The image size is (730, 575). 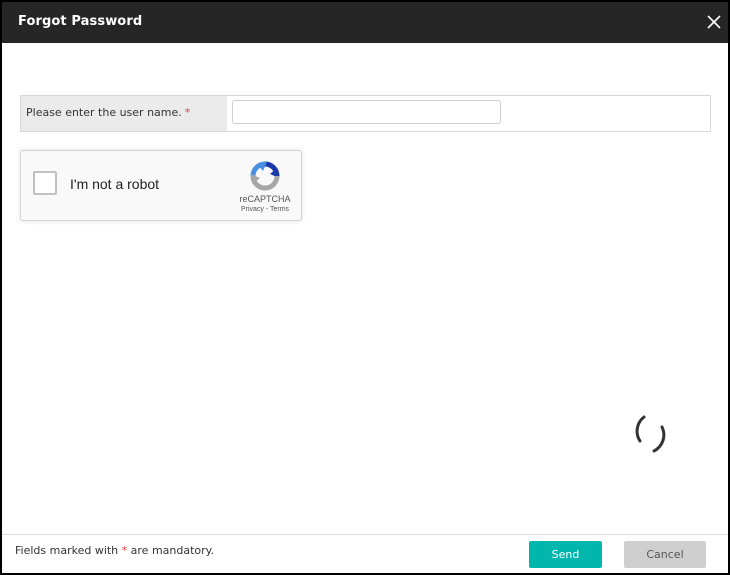 What do you see at coordinates (171, 550) in the screenshot?
I see `mandatory-note-suffix: are mandatory.` at bounding box center [171, 550].